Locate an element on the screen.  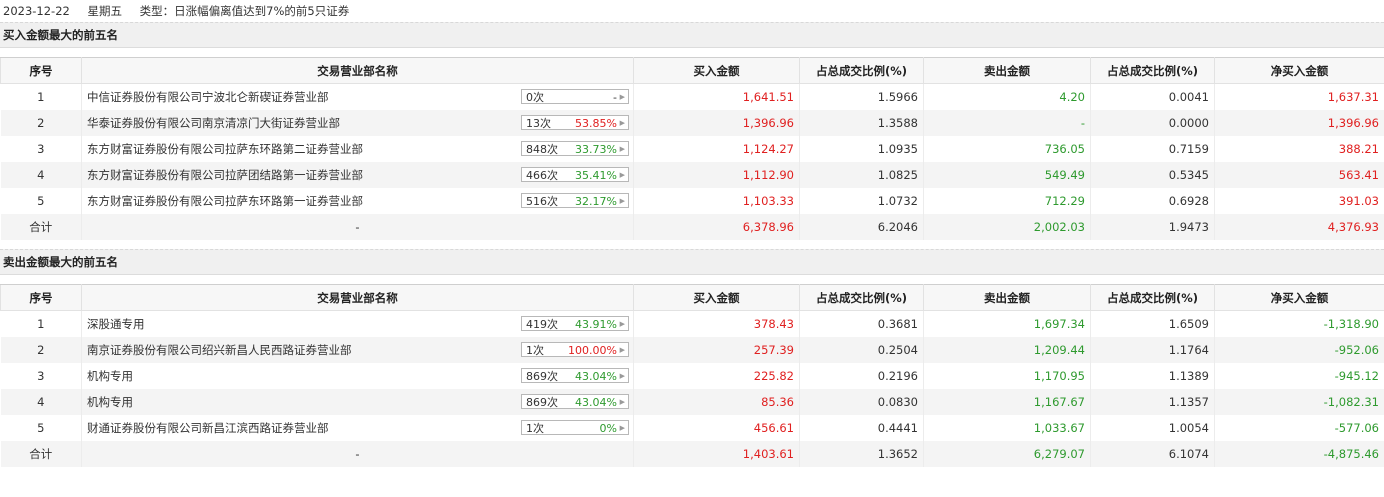
sell-header-row: 序号 交易营业部名称 买入金额 占总成交比例(%) 卖出金额 占总成交比例(%) 净买入金额 is located at coordinates (692, 297).